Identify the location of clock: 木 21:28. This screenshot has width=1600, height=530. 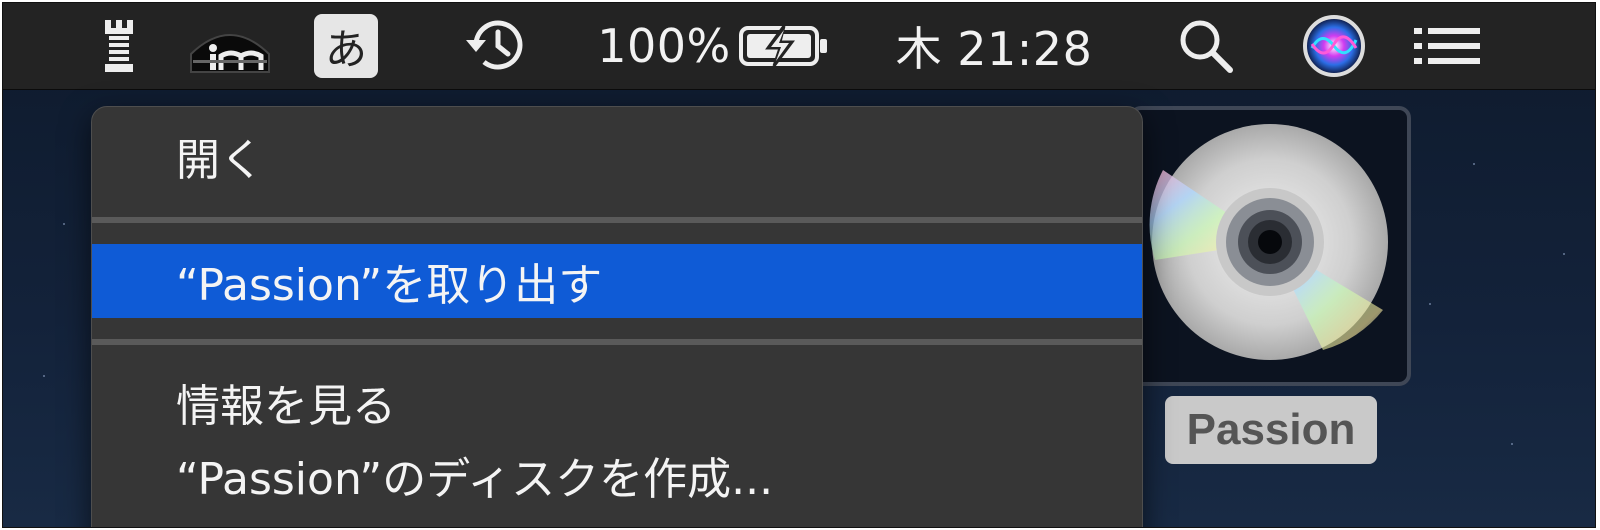
(994, 46).